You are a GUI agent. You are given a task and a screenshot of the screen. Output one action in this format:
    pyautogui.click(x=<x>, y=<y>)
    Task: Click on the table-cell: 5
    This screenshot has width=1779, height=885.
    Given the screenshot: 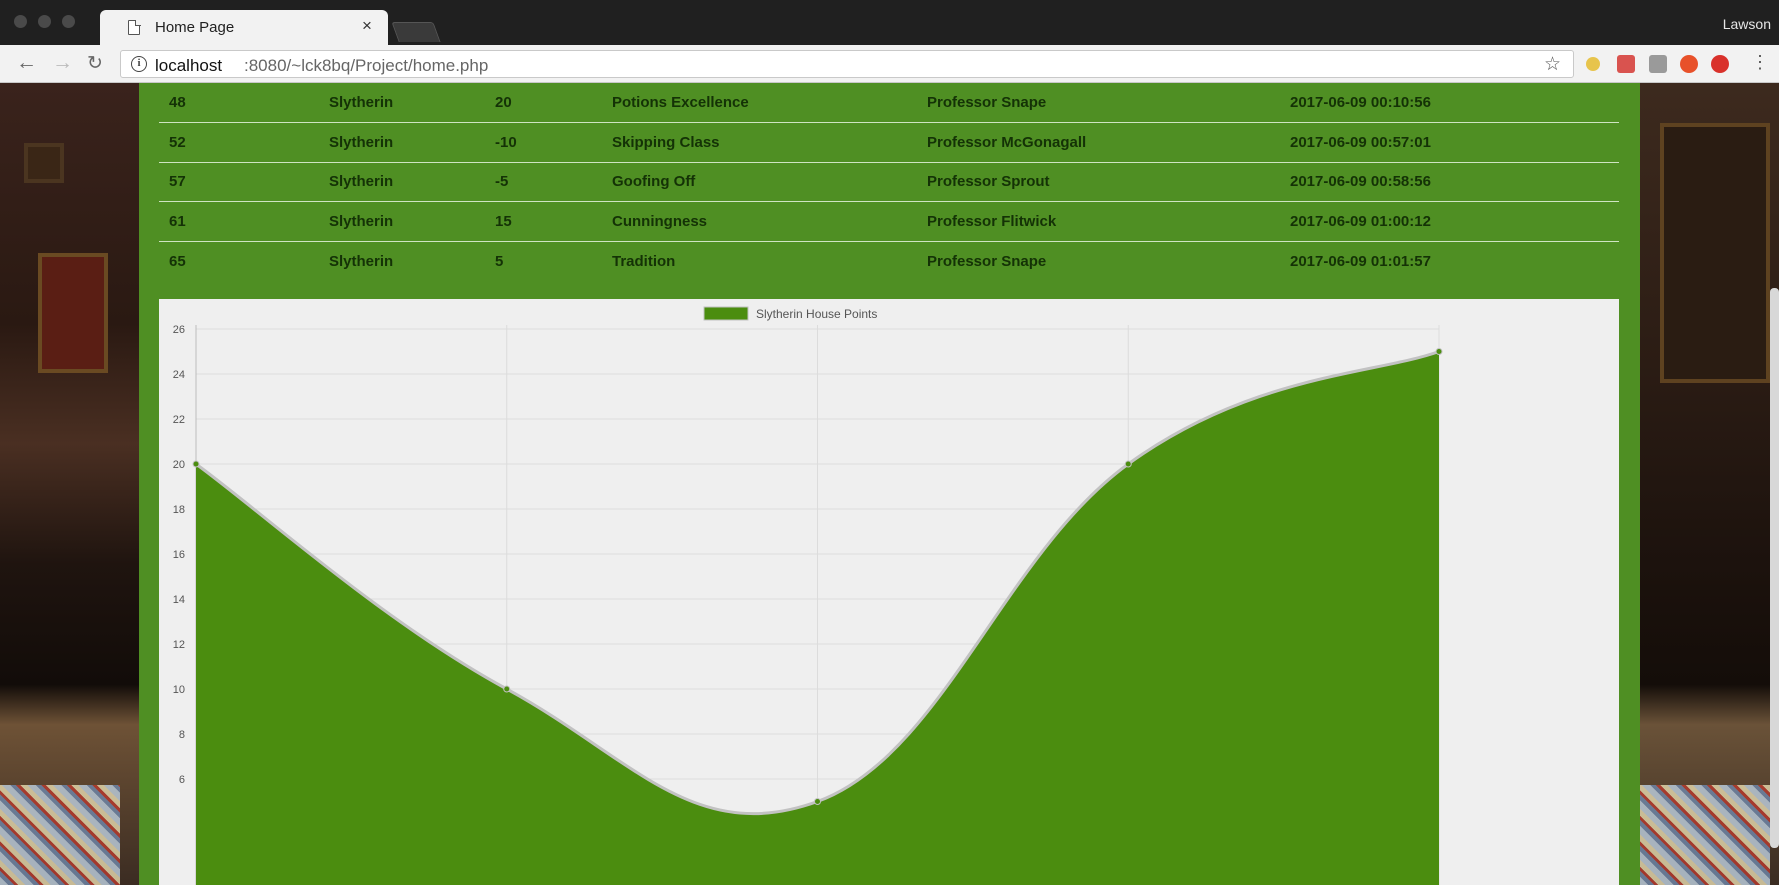 What is the action you would take?
    pyautogui.click(x=499, y=261)
    